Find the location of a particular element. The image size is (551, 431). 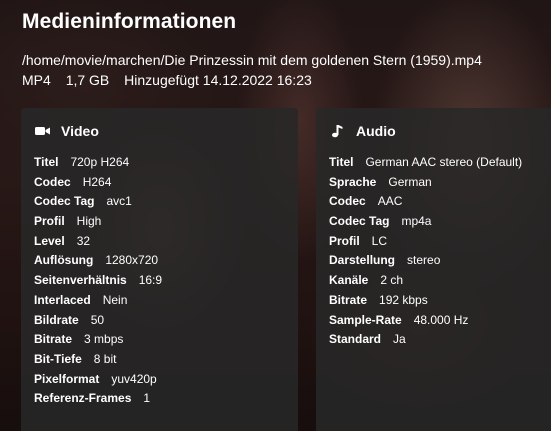

property-value: 2 ch is located at coordinates (392, 280).